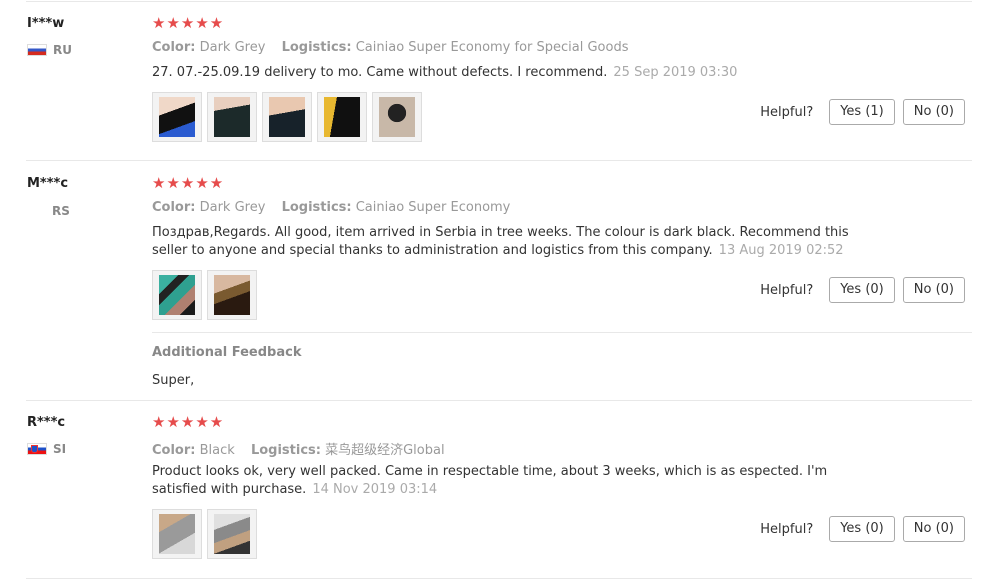 The height and width of the screenshot is (581, 1000). Describe the element at coordinates (675, 72) in the screenshot. I see `review-date: 25 Sep 2019 03:30` at that location.